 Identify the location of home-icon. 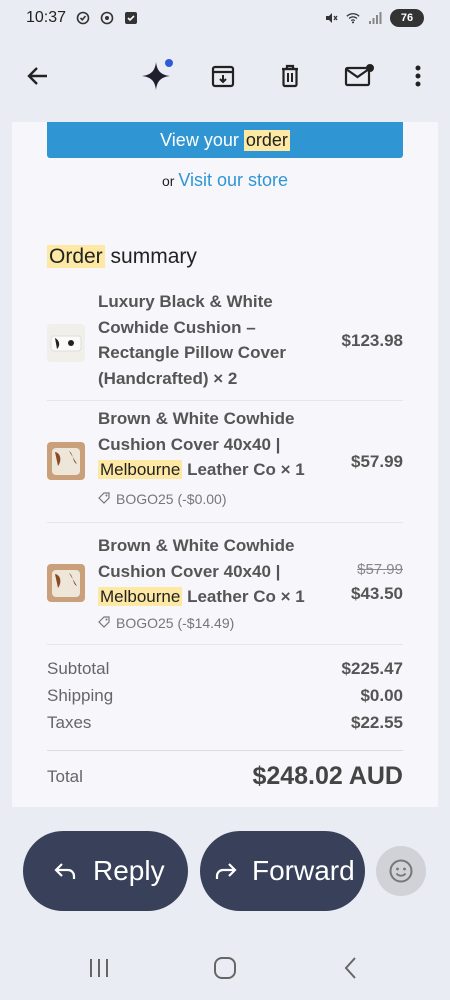
(225, 968).